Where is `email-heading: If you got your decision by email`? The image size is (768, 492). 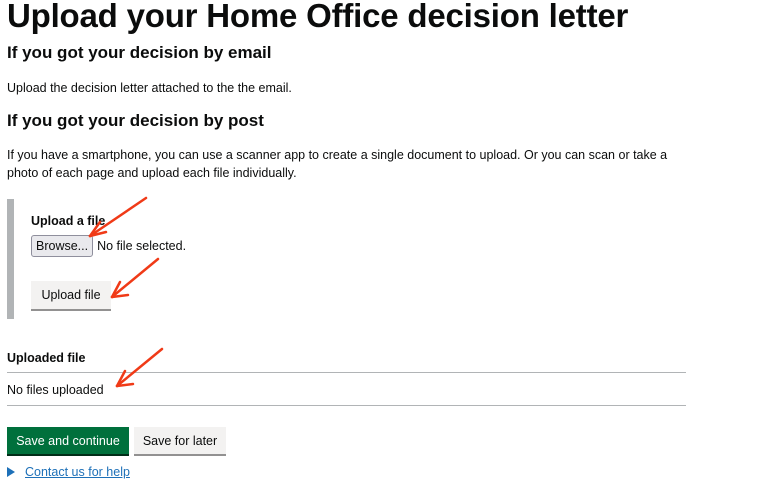 email-heading: If you got your decision by email is located at coordinates (139, 52).